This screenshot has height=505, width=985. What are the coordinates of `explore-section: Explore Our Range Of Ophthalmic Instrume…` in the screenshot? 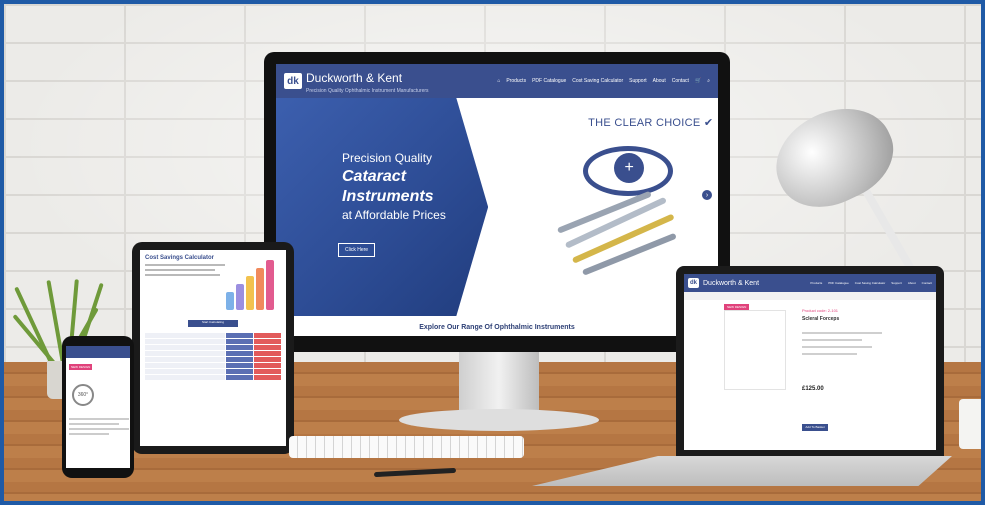 It's located at (497, 326).